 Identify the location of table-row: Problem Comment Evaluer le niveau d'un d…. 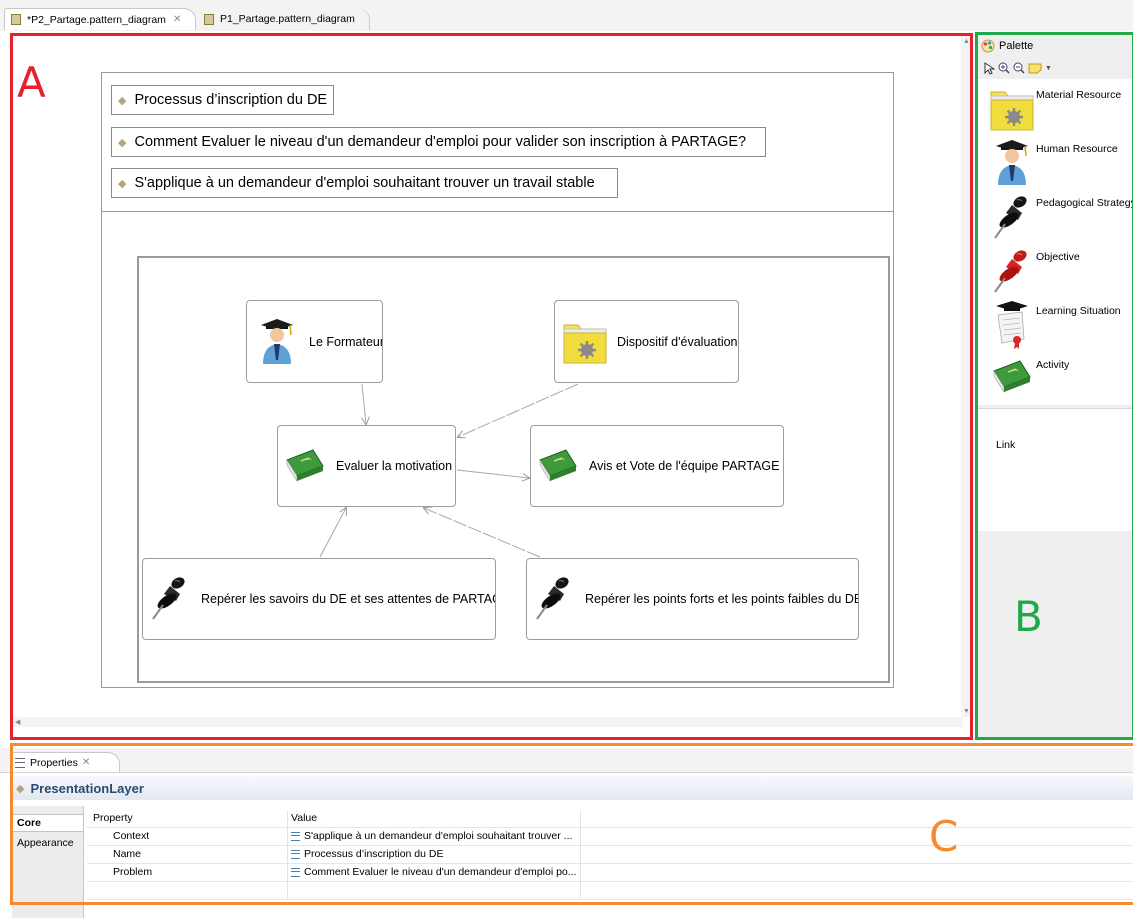
(610, 873).